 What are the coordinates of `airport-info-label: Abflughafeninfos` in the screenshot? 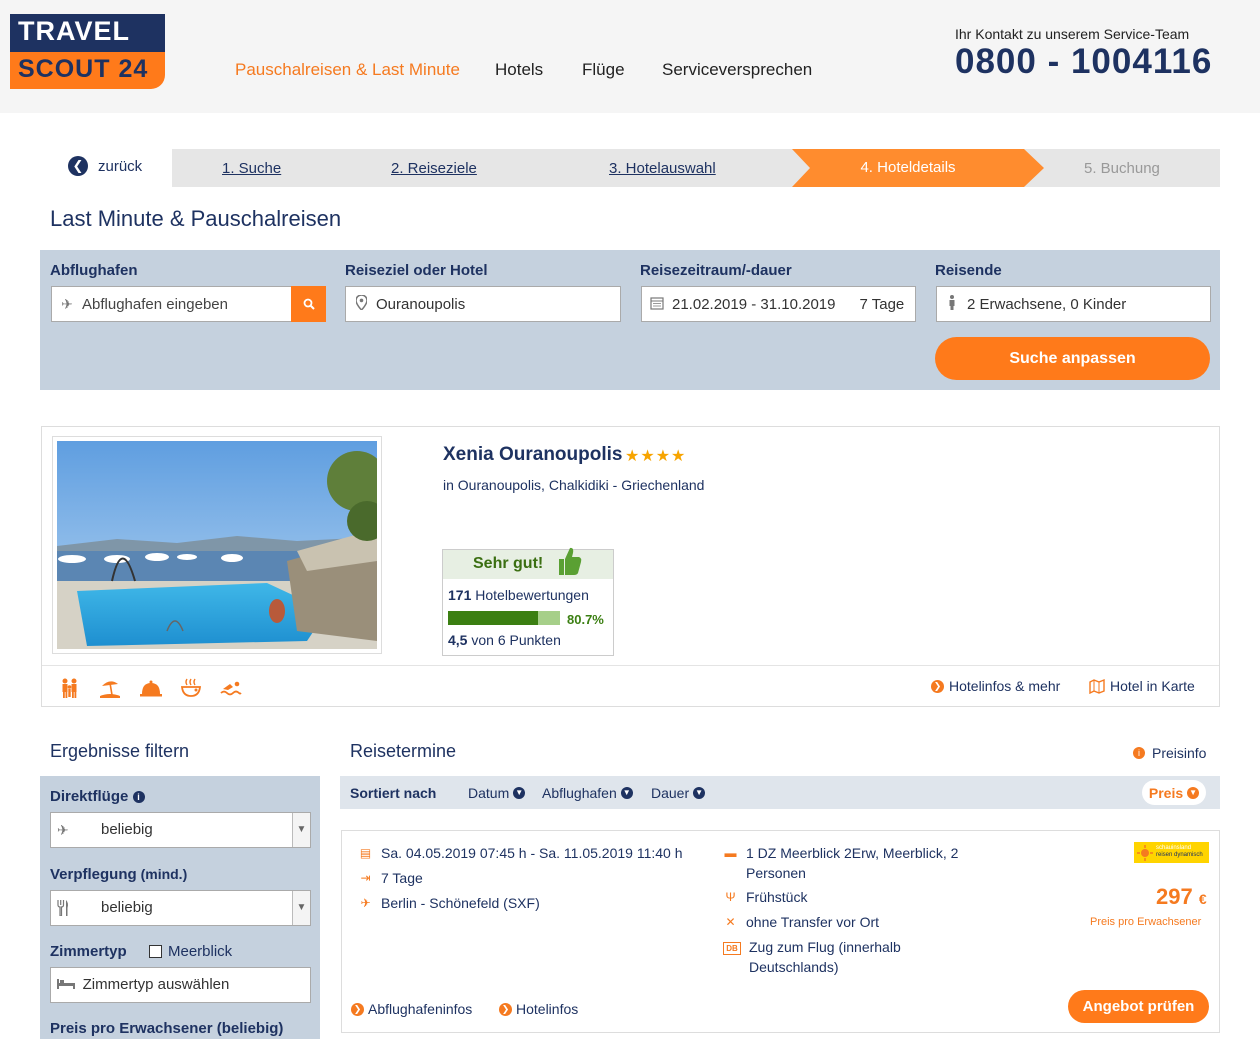 It's located at (420, 1009).